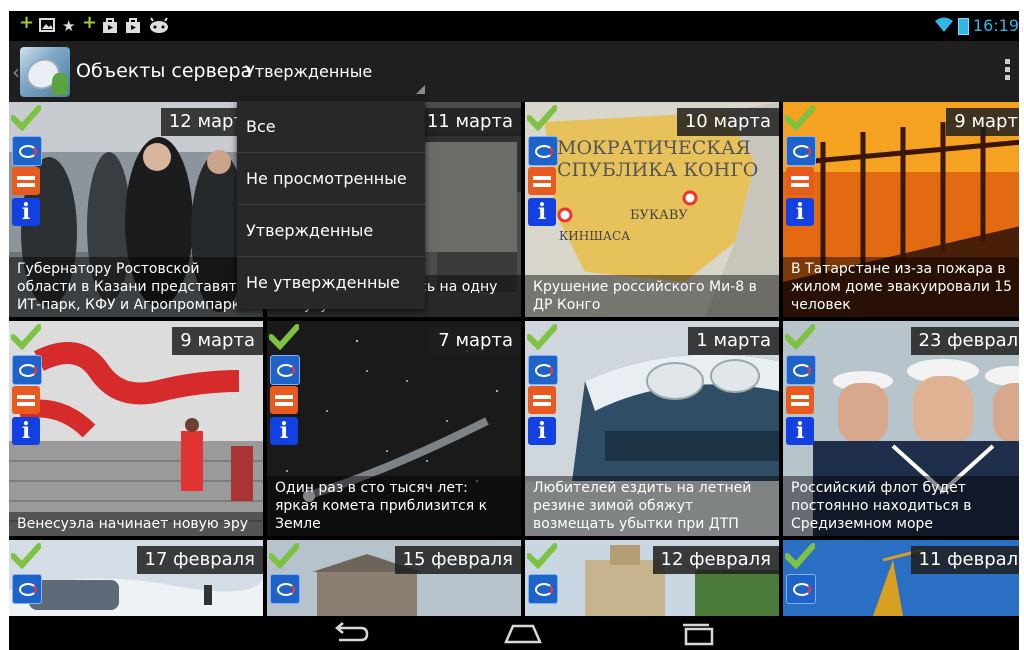 This screenshot has width=1024, height=650. Describe the element at coordinates (715, 560) in the screenshot. I see `tile-date: 12 февраля` at that location.